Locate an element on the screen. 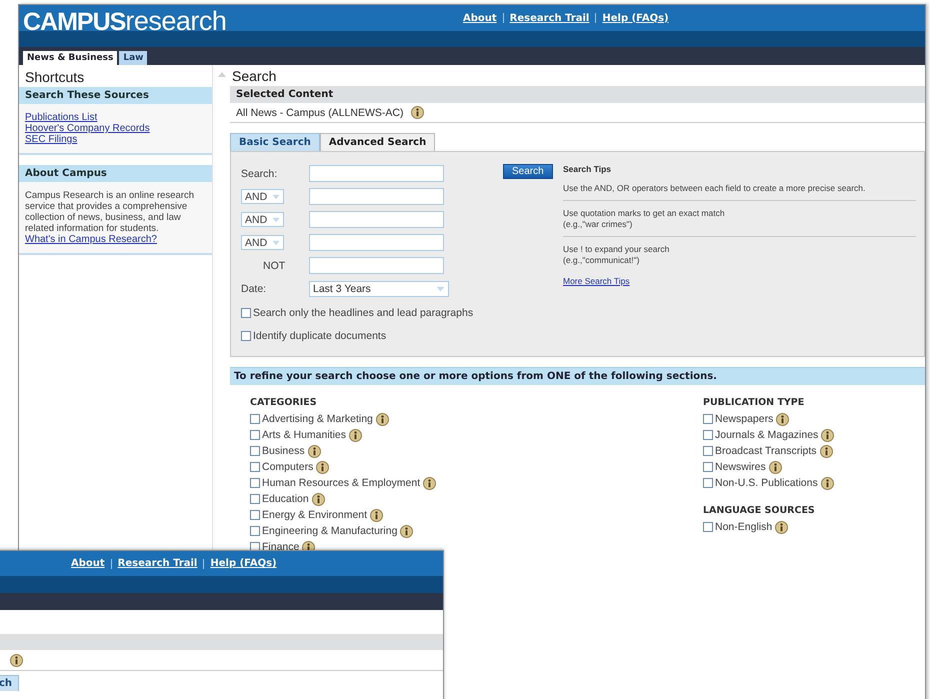 The height and width of the screenshot is (699, 930). more-tips-link: More Search Tips is located at coordinates (596, 281).